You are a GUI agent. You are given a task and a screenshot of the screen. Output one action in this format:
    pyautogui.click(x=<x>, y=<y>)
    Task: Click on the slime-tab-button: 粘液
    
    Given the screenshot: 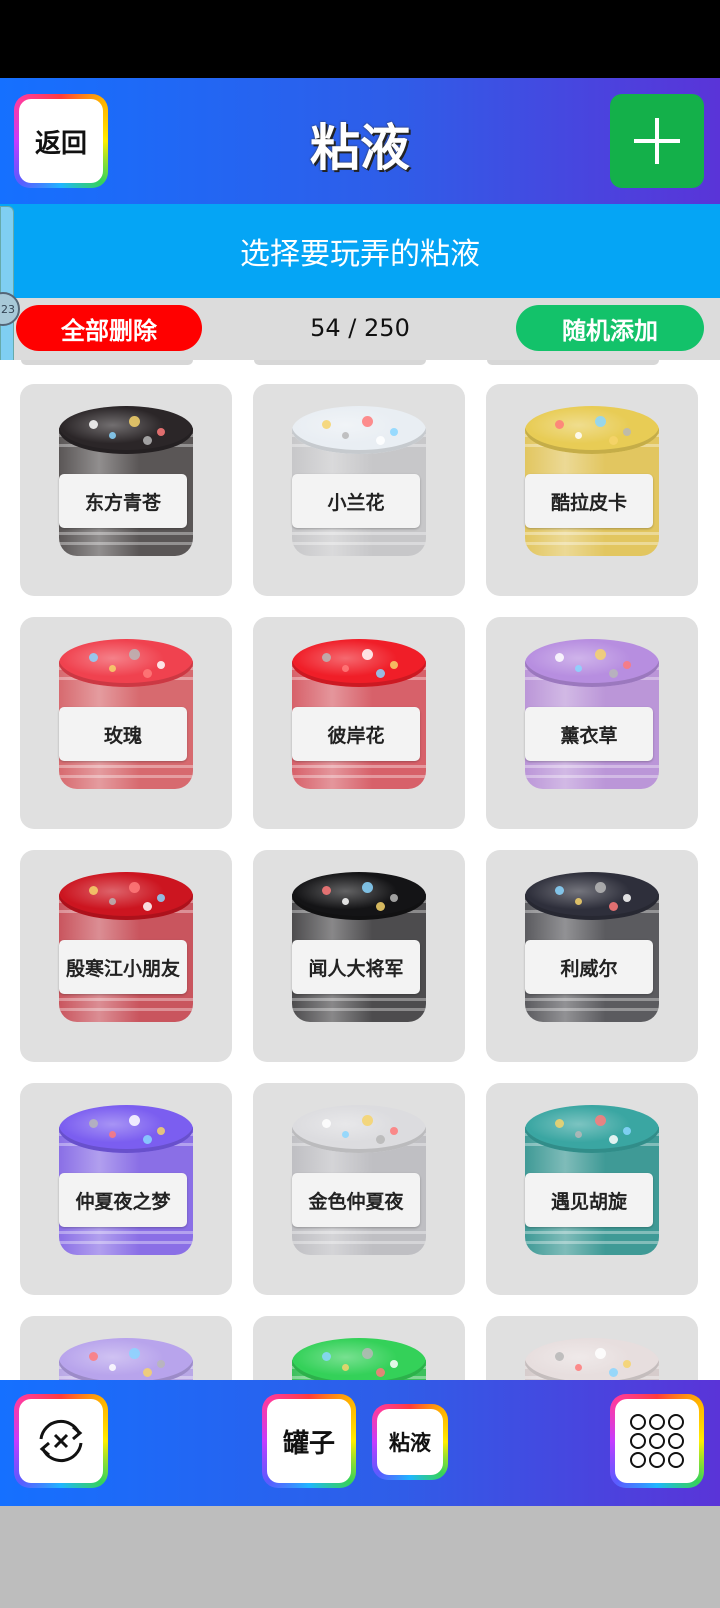 What is the action you would take?
    pyautogui.click(x=410, y=1442)
    